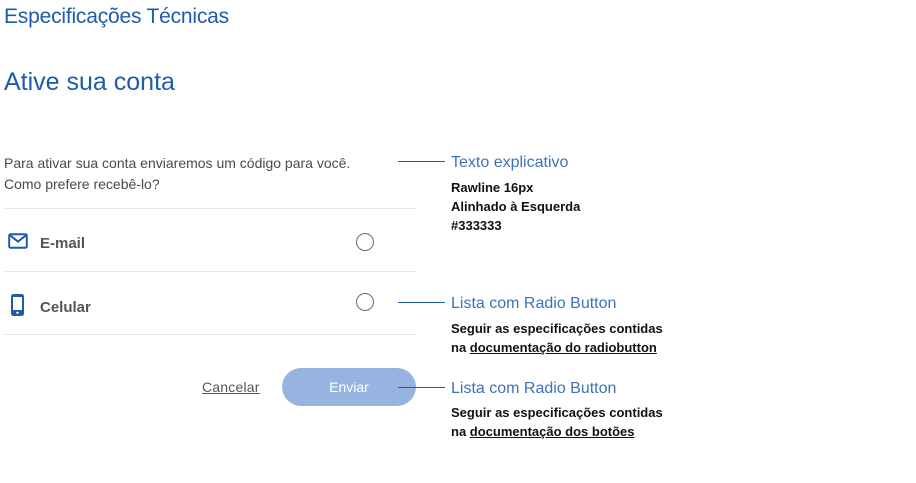 This screenshot has width=916, height=483. I want to click on radio-email, so click(365, 242).